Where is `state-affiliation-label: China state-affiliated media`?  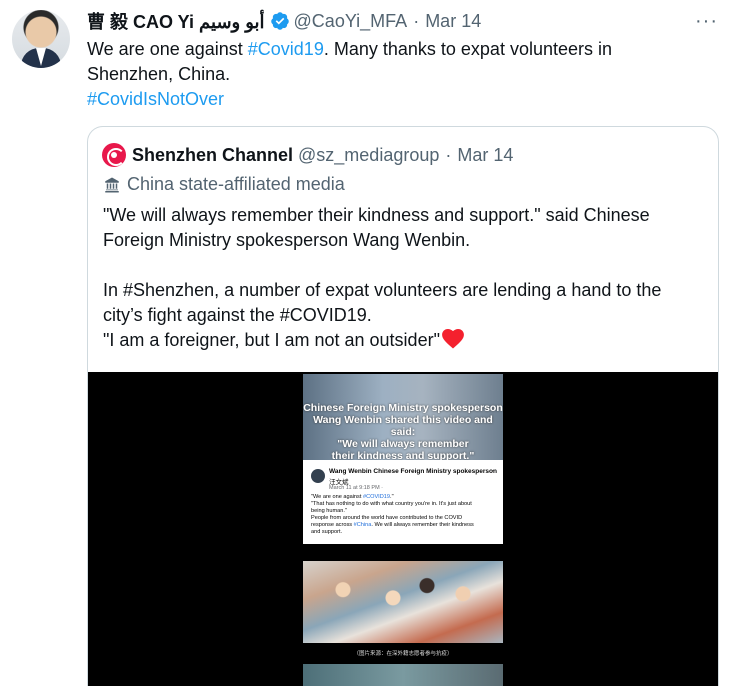
state-affiliation-label: China state-affiliated media is located at coordinates (224, 184).